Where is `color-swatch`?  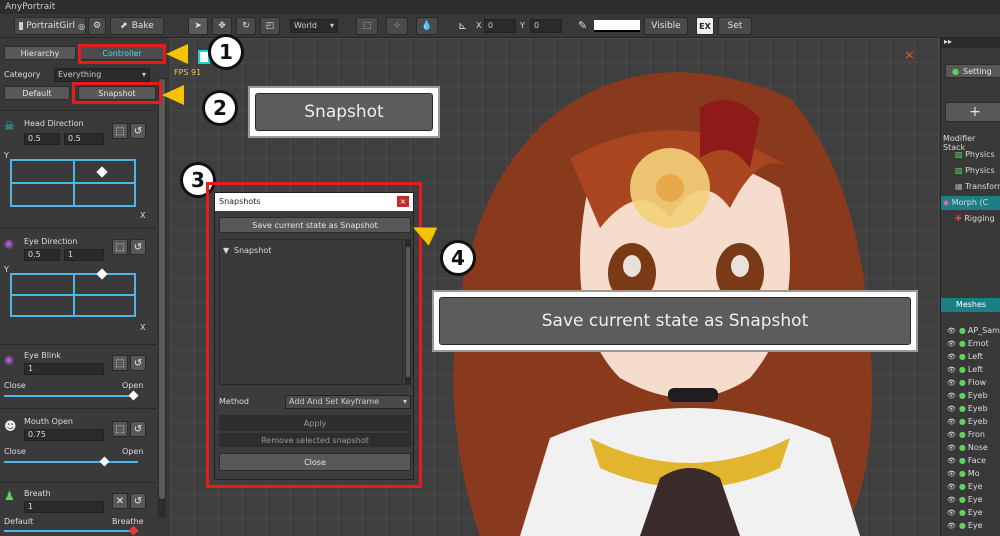
color-swatch is located at coordinates (617, 26).